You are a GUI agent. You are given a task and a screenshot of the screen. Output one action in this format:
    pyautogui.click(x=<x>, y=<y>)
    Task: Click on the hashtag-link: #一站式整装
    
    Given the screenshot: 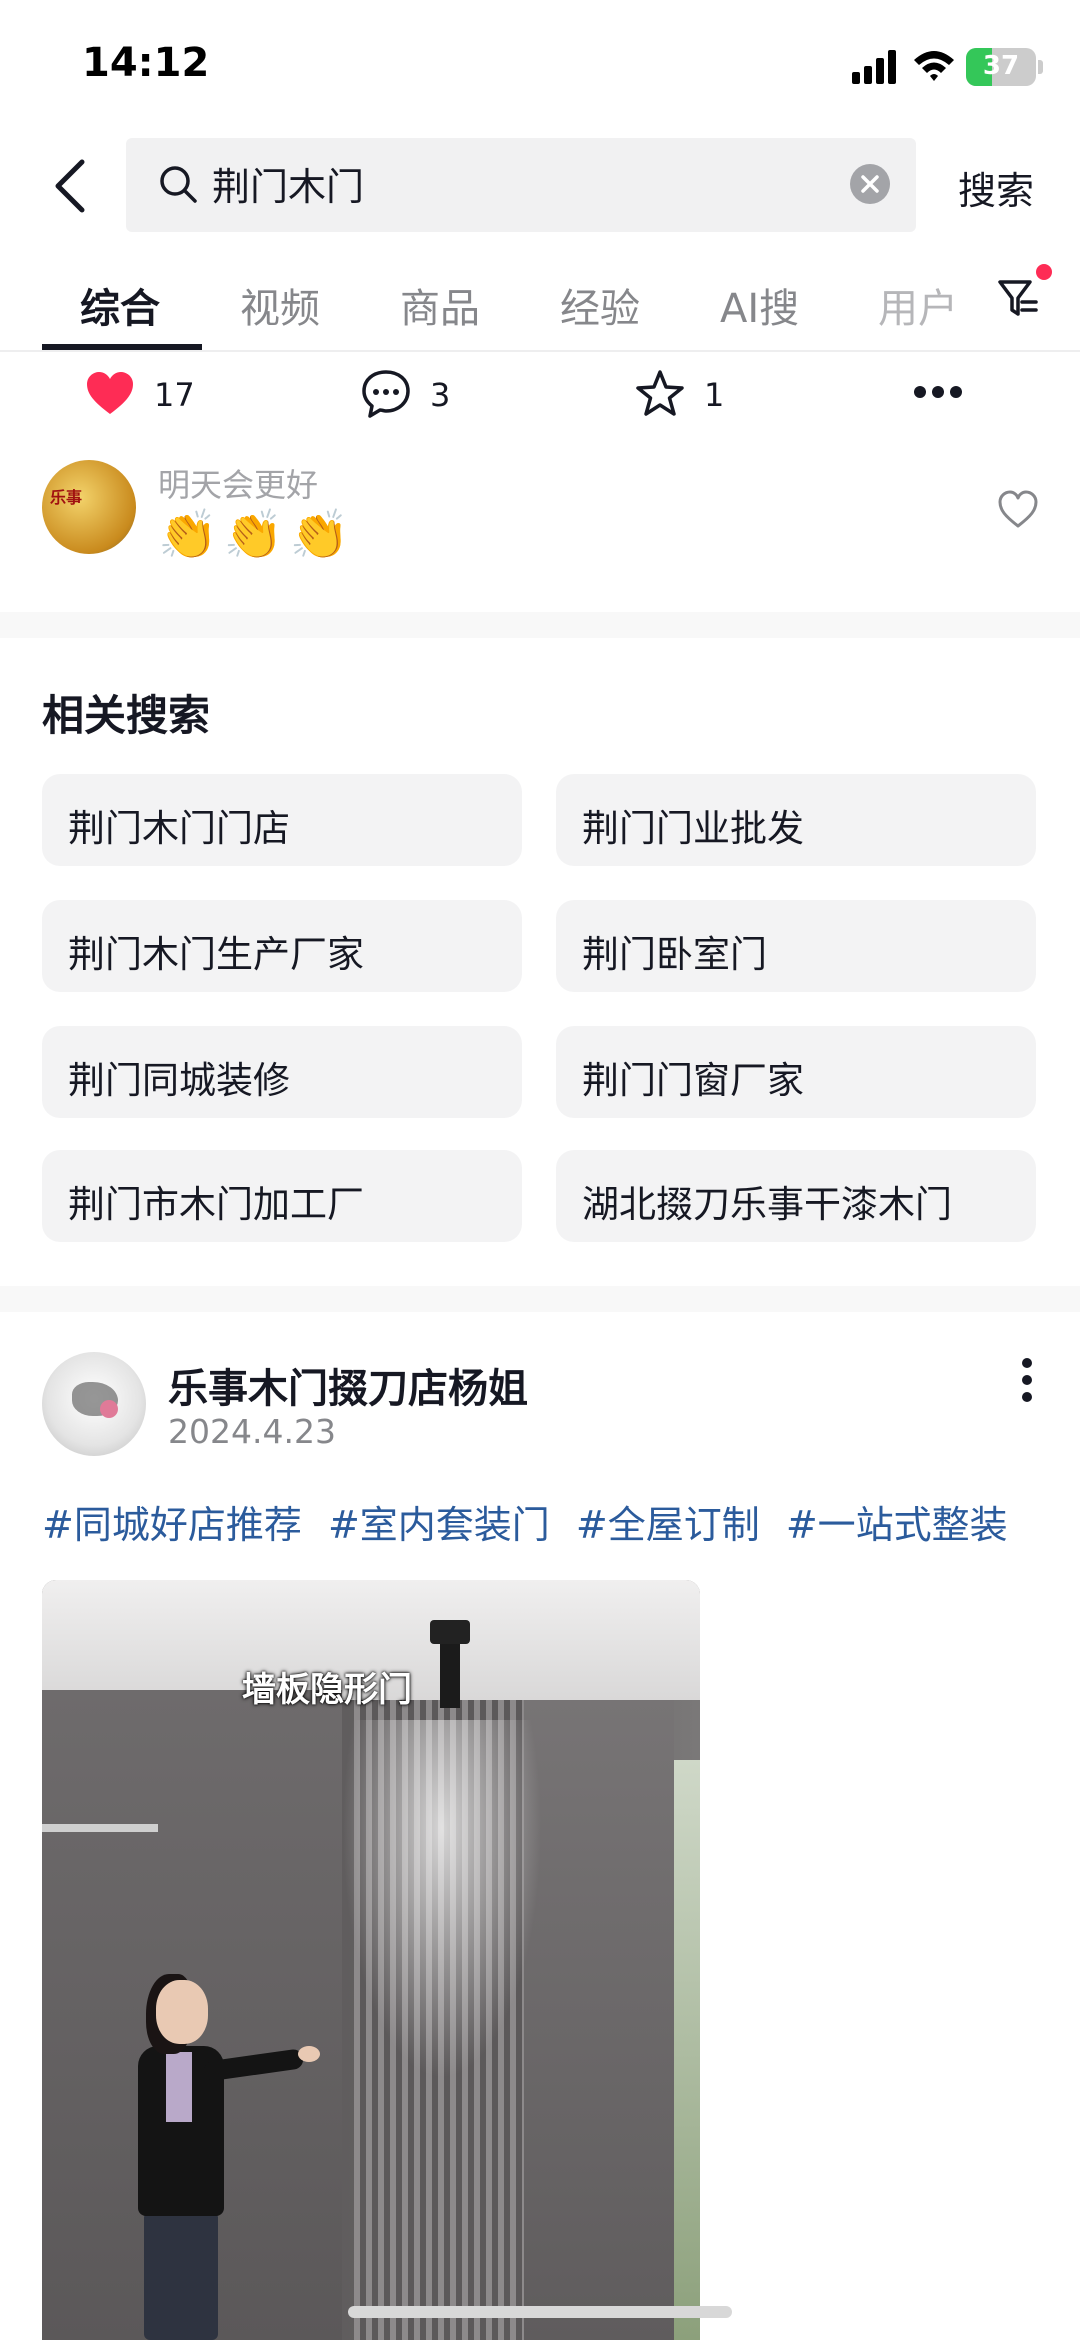 What is the action you would take?
    pyautogui.click(x=897, y=1525)
    